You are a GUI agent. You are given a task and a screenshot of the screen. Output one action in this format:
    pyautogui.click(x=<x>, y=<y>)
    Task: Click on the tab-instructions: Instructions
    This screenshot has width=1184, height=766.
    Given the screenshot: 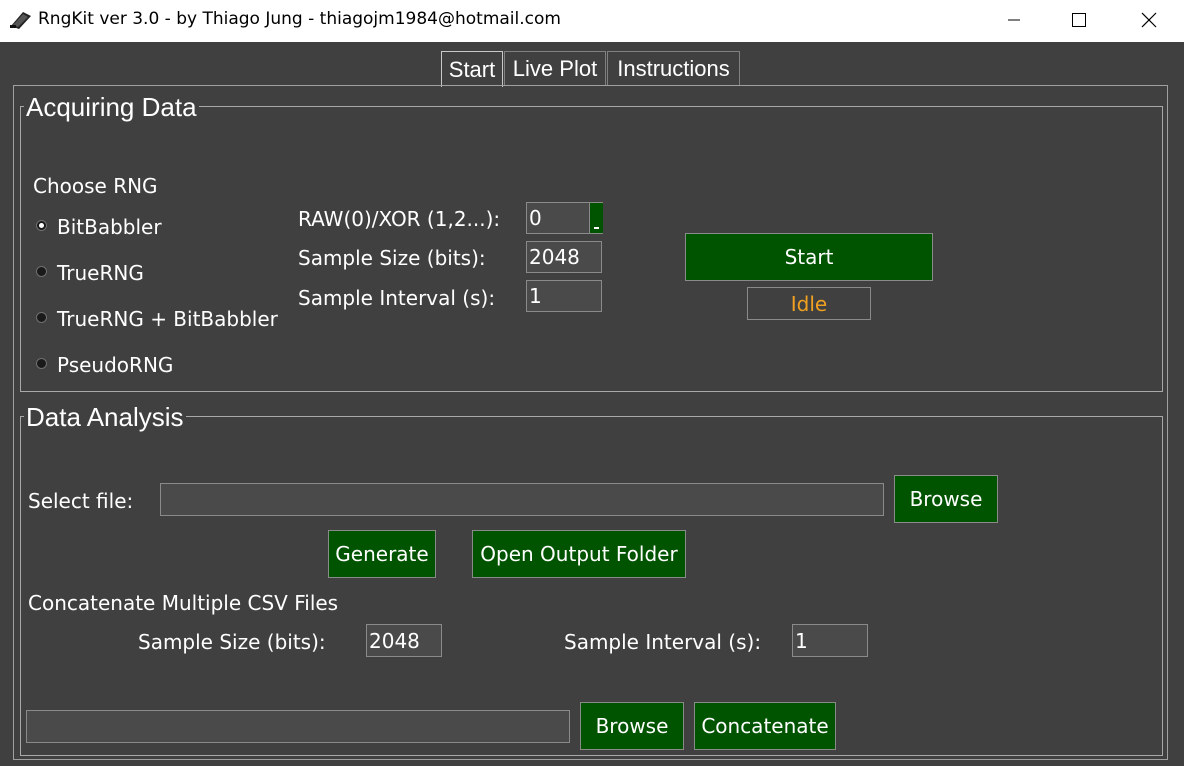 What is the action you would take?
    pyautogui.click(x=673, y=68)
    